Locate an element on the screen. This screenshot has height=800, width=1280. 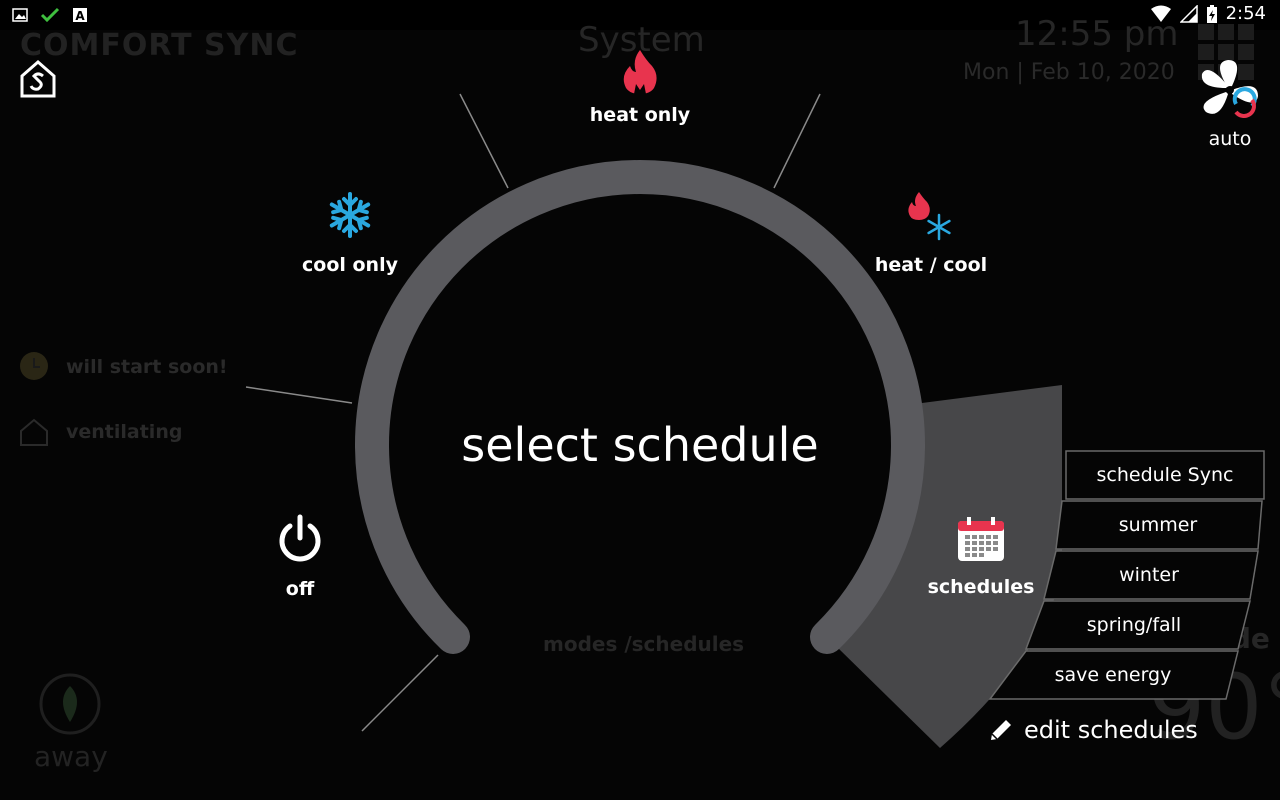
mode-cool-only: cool only is located at coordinates (350, 233).